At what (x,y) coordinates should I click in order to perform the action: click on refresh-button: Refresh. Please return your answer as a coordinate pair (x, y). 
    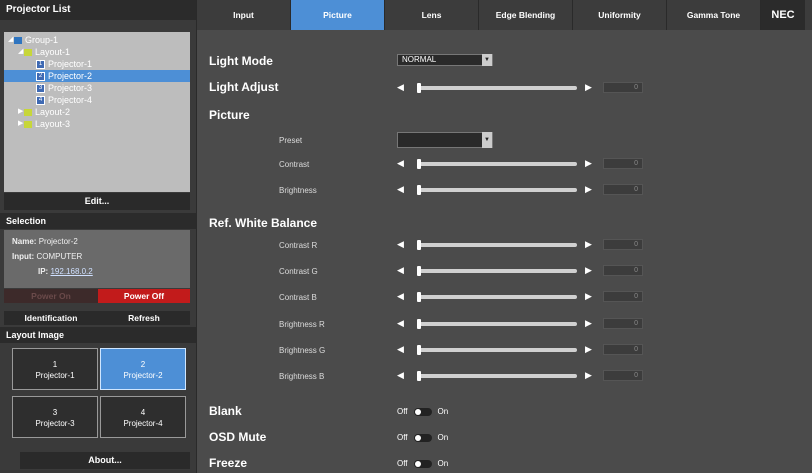
    Looking at the image, I should click on (144, 318).